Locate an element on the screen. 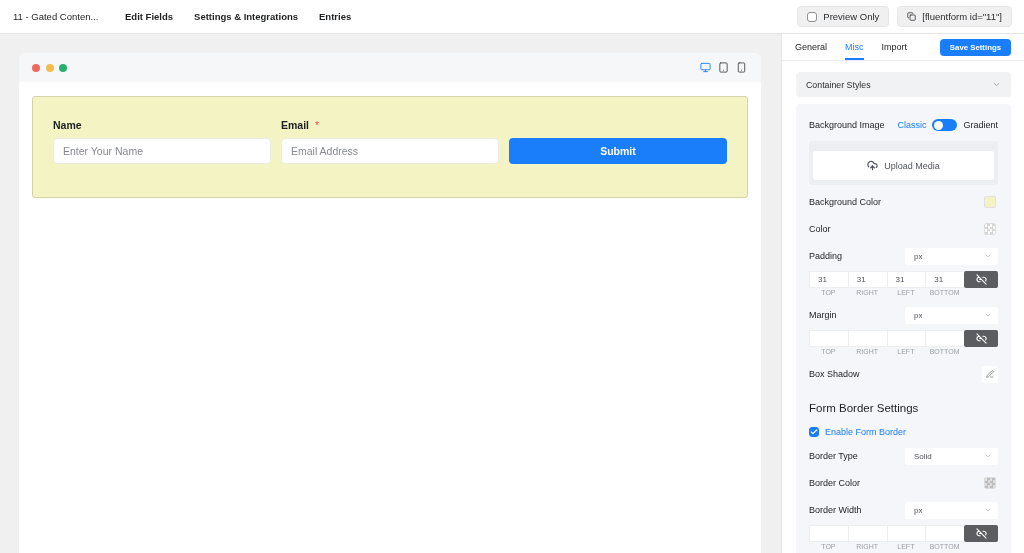  setting-label: Box Shadow is located at coordinates (834, 374).